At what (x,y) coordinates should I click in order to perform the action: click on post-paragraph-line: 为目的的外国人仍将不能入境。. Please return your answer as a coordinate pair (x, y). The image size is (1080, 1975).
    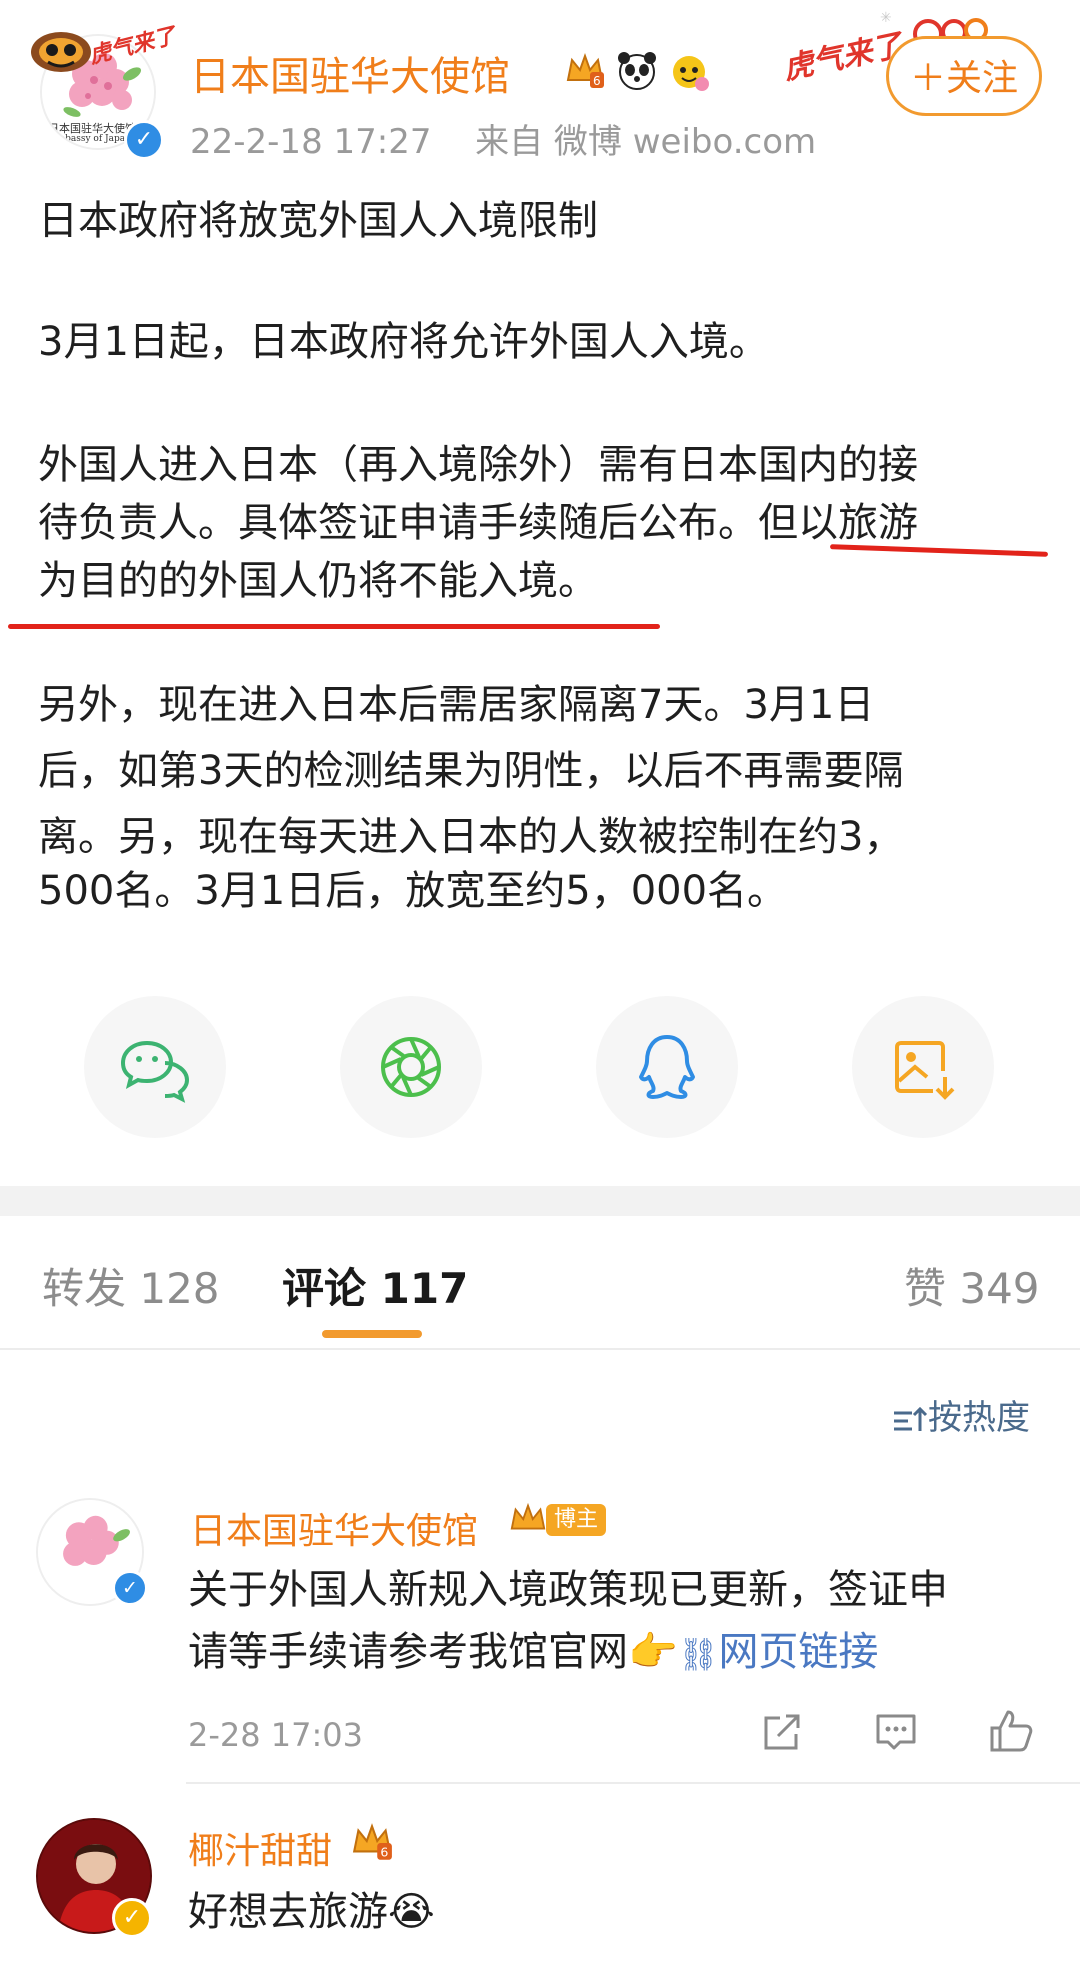
    Looking at the image, I should click on (318, 581).